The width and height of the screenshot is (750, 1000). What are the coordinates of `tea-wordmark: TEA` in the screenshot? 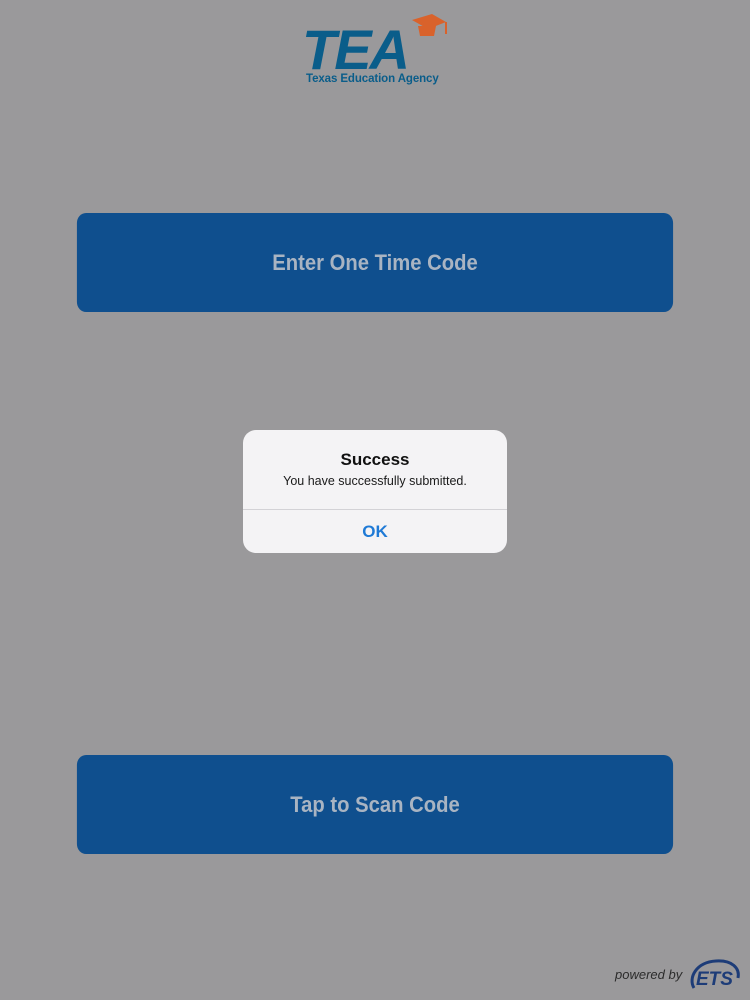 It's located at (355, 49).